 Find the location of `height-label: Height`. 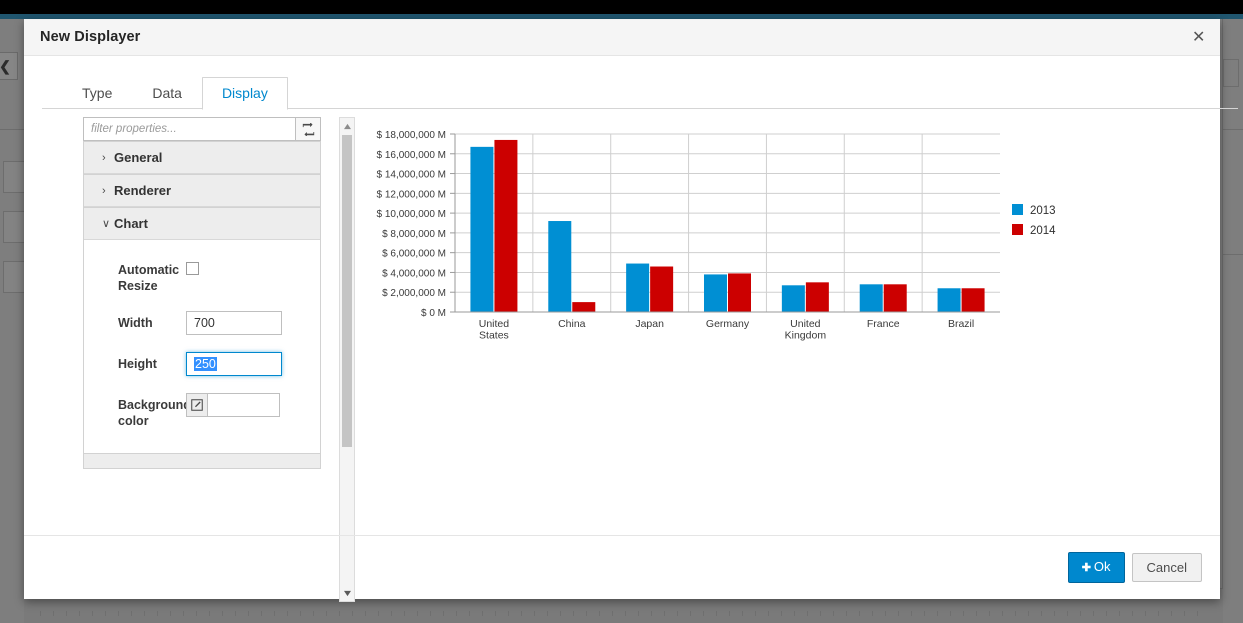

height-label: Height is located at coordinates (137, 364).